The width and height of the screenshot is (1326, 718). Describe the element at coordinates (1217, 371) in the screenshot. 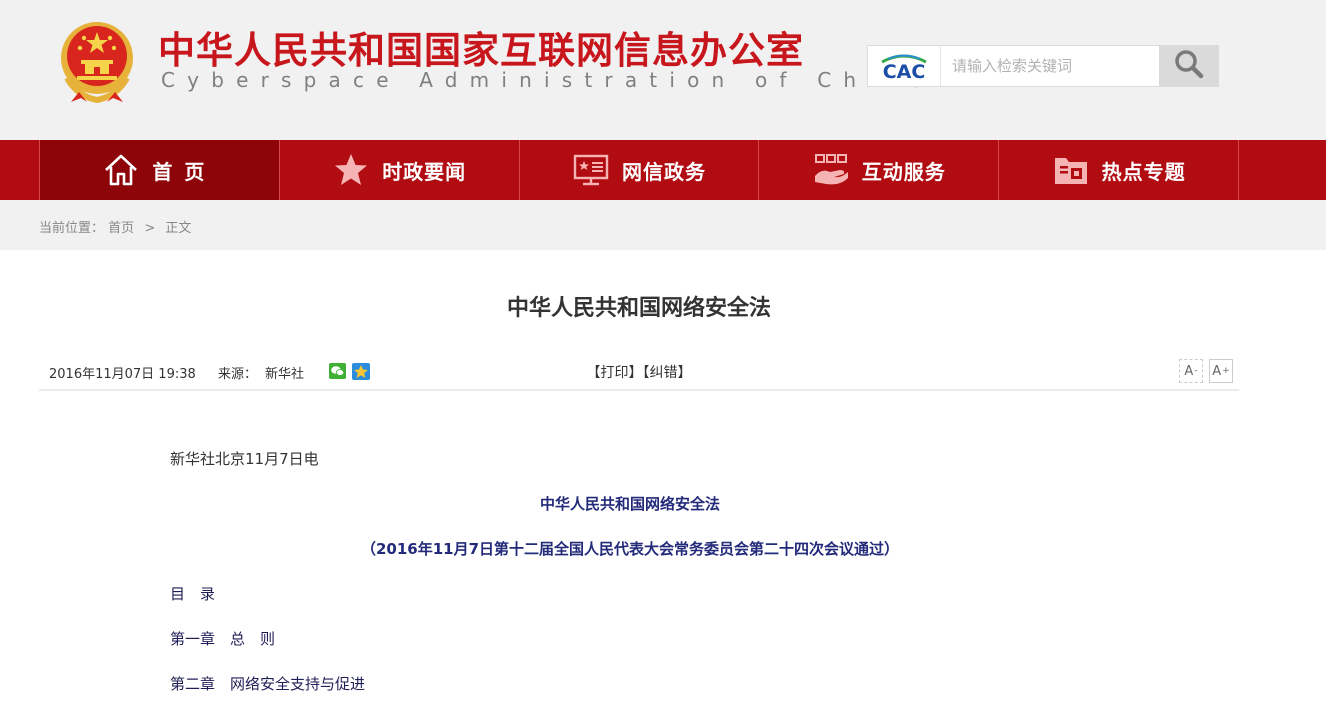

I see `font-large-label: A` at that location.